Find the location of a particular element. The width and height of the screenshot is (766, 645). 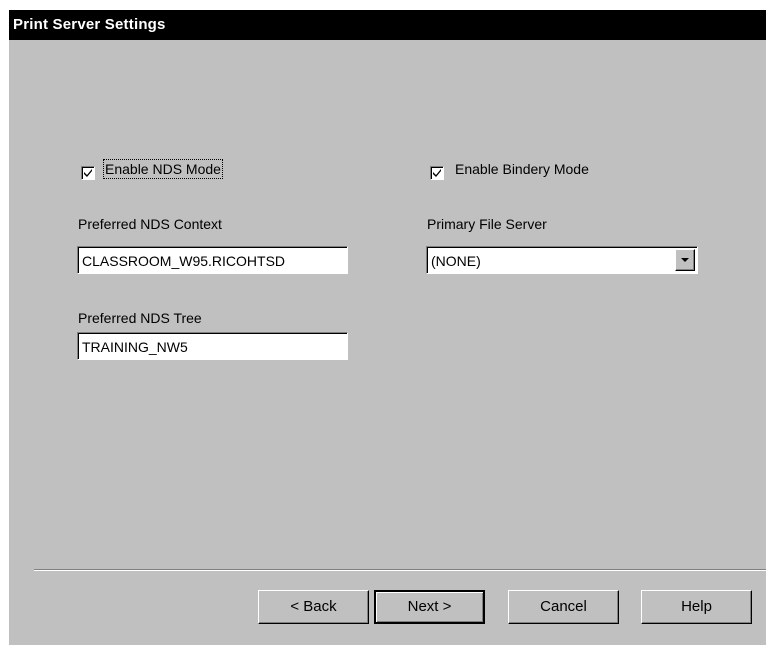

dialog-title: Print Server Settings is located at coordinates (89, 24).